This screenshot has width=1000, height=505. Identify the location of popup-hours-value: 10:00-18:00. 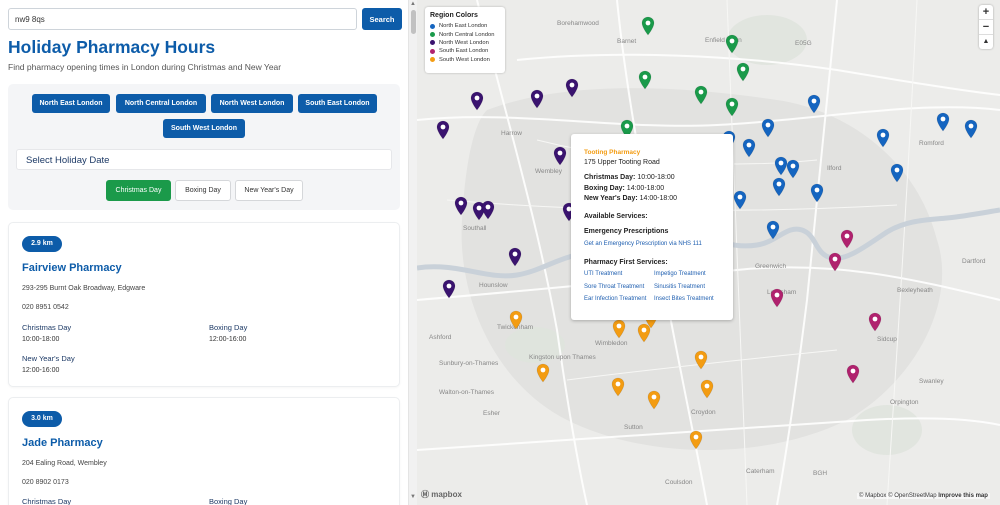
(656, 177).